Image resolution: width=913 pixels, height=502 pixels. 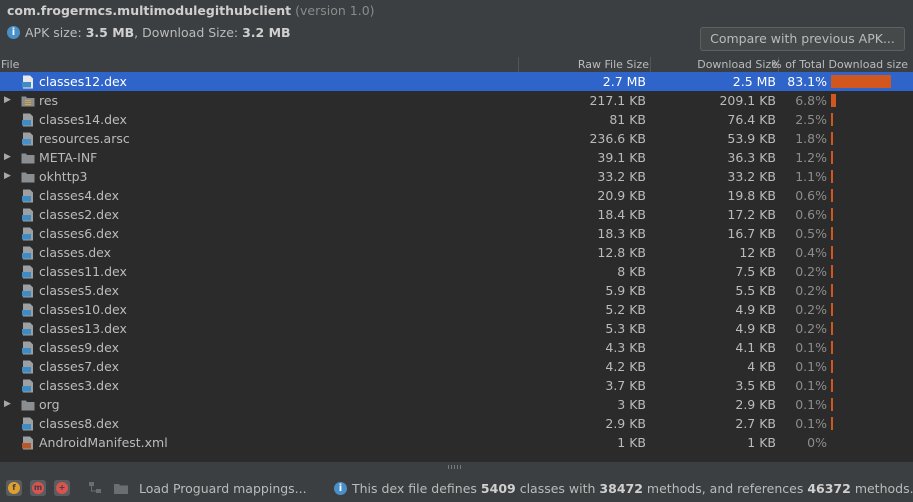 What do you see at coordinates (621, 176) in the screenshot?
I see `raw-file-size: 33.2 KB` at bounding box center [621, 176].